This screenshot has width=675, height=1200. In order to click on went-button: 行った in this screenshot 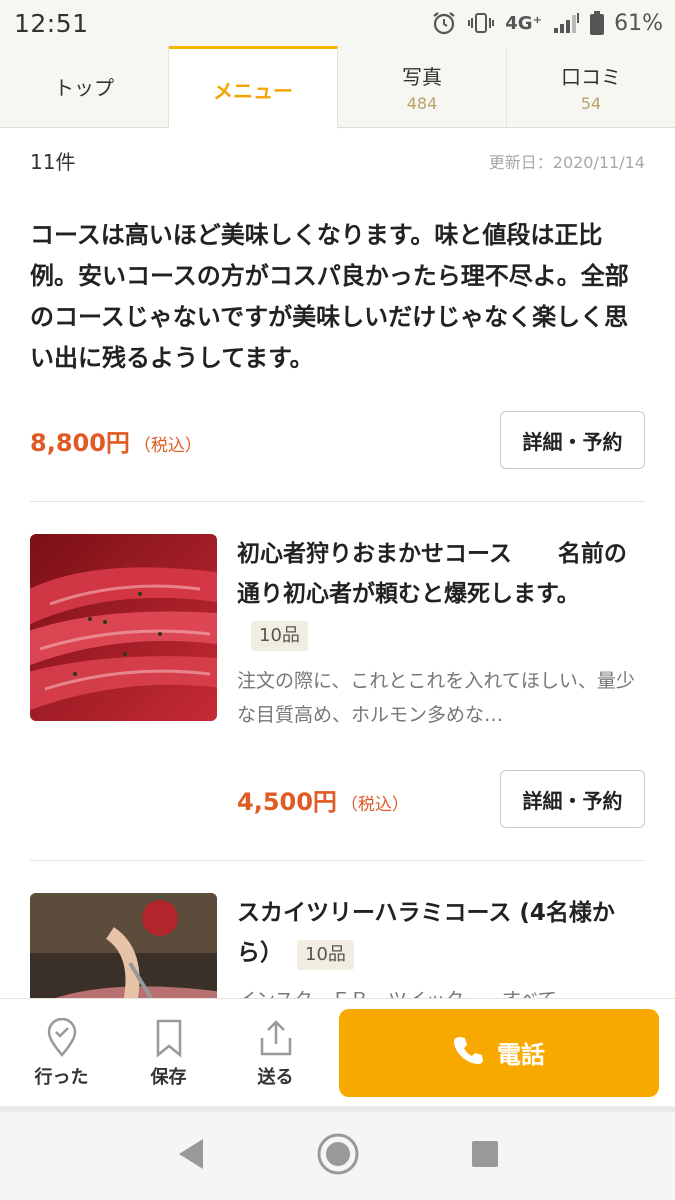, I will do `click(61, 1053)`.